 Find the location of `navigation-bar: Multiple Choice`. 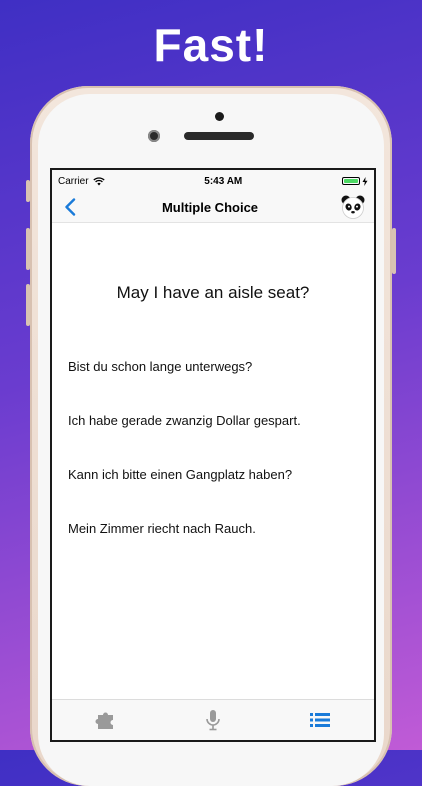

navigation-bar: Multiple Choice is located at coordinates (213, 207).